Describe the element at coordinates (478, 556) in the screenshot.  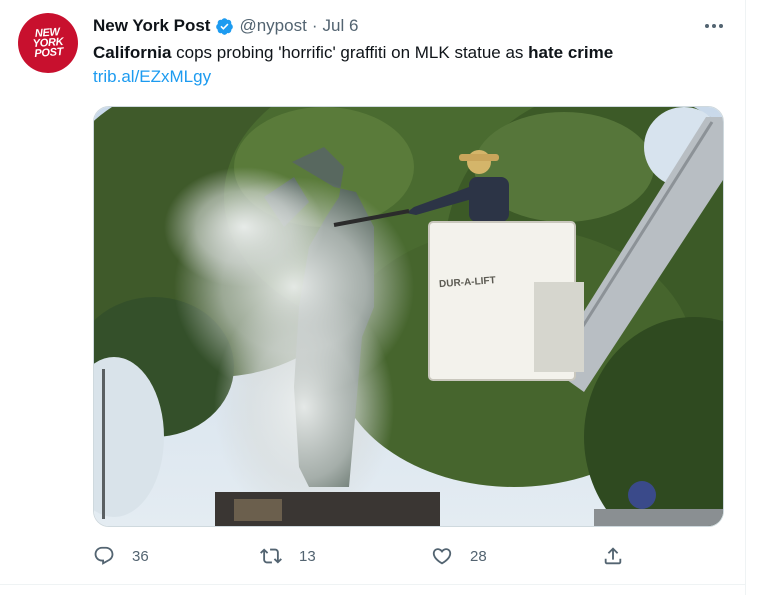
I see `like-count: 28` at that location.